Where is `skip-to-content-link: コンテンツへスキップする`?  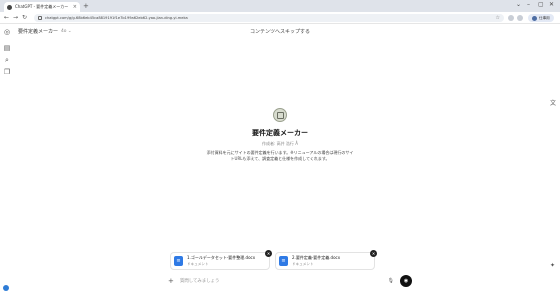 skip-to-content-link: コンテンツへスキップする is located at coordinates (280, 31).